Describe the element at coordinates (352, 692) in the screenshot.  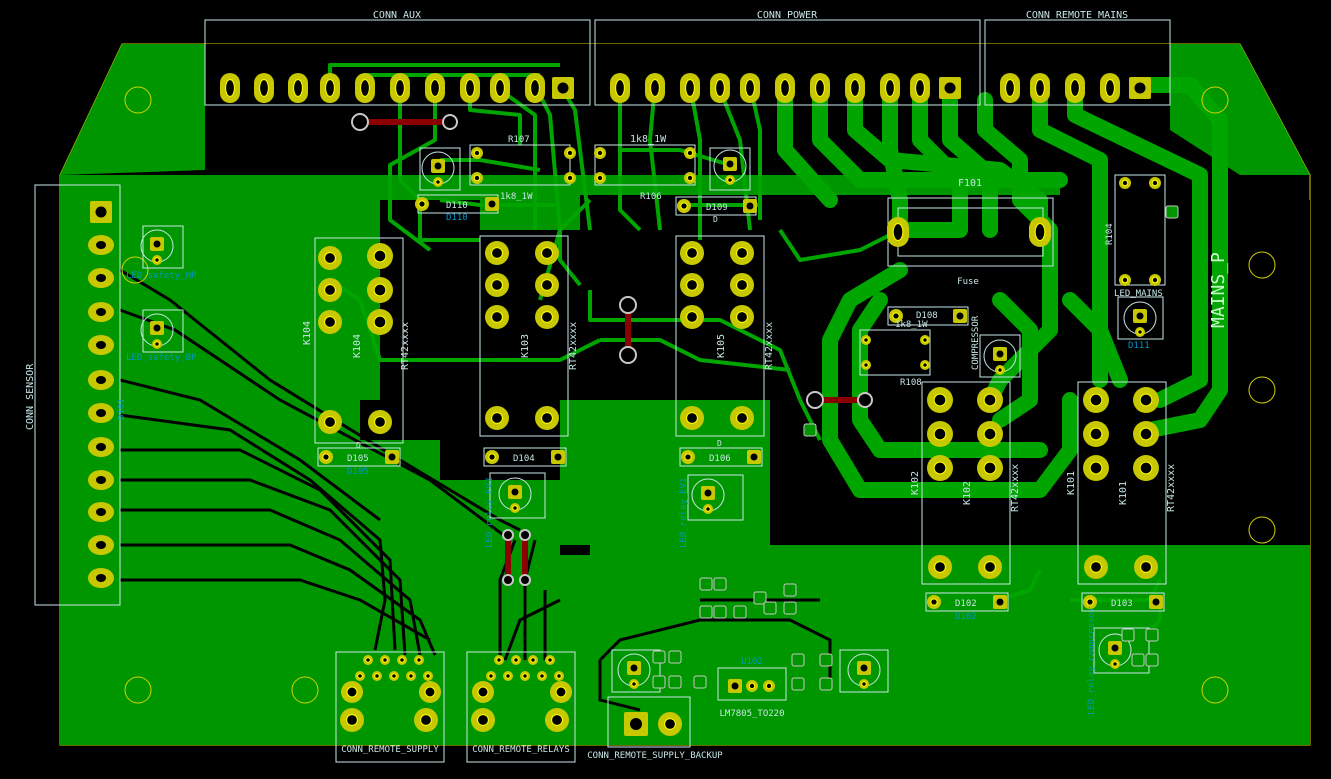
I see `supply-shield` at that location.